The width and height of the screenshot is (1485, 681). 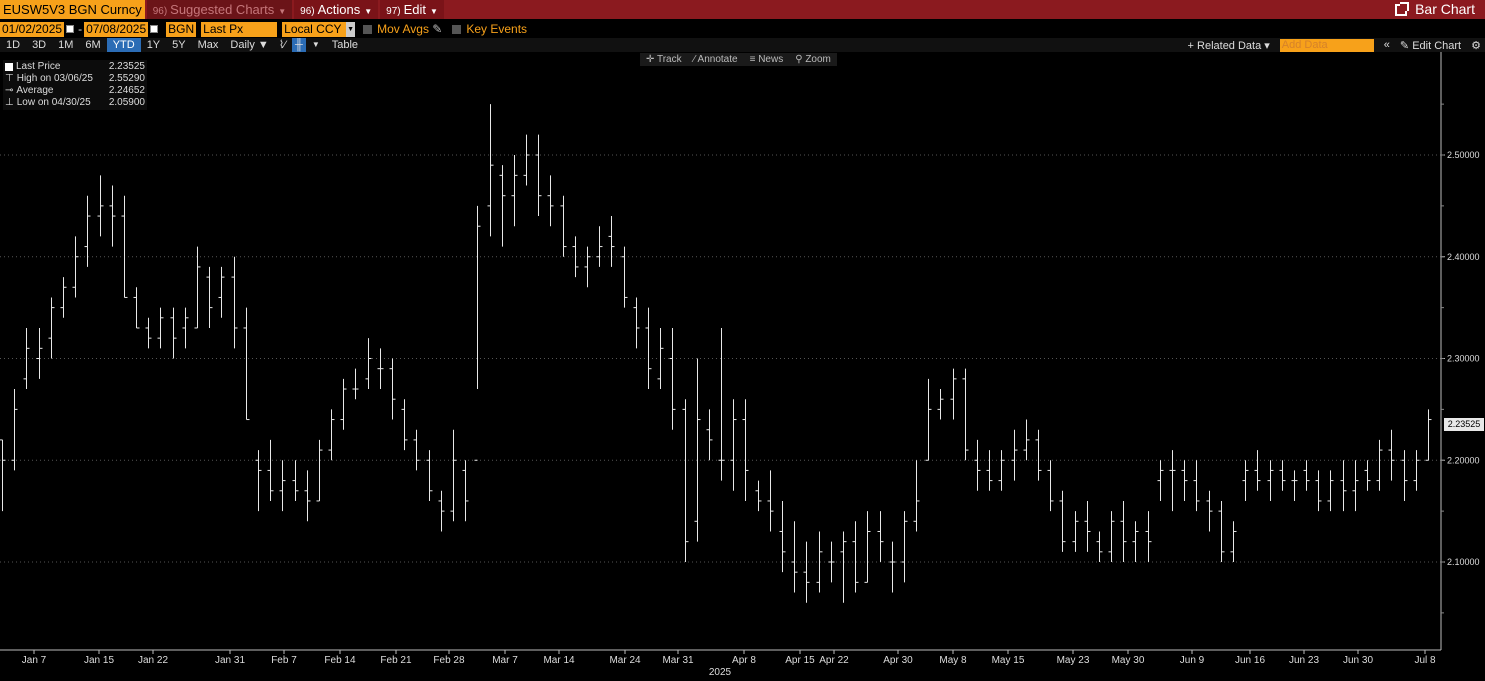 I want to click on legend-label: Last Price, so click(x=38, y=66).